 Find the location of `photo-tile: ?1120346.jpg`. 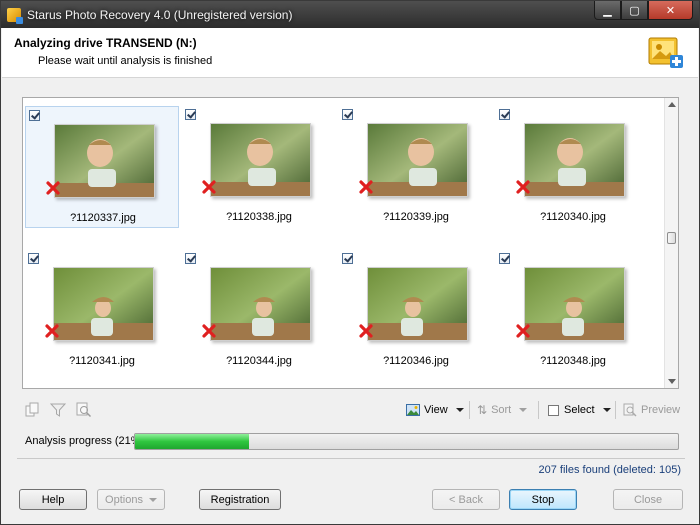

photo-tile: ?1120346.jpg is located at coordinates (416, 311).